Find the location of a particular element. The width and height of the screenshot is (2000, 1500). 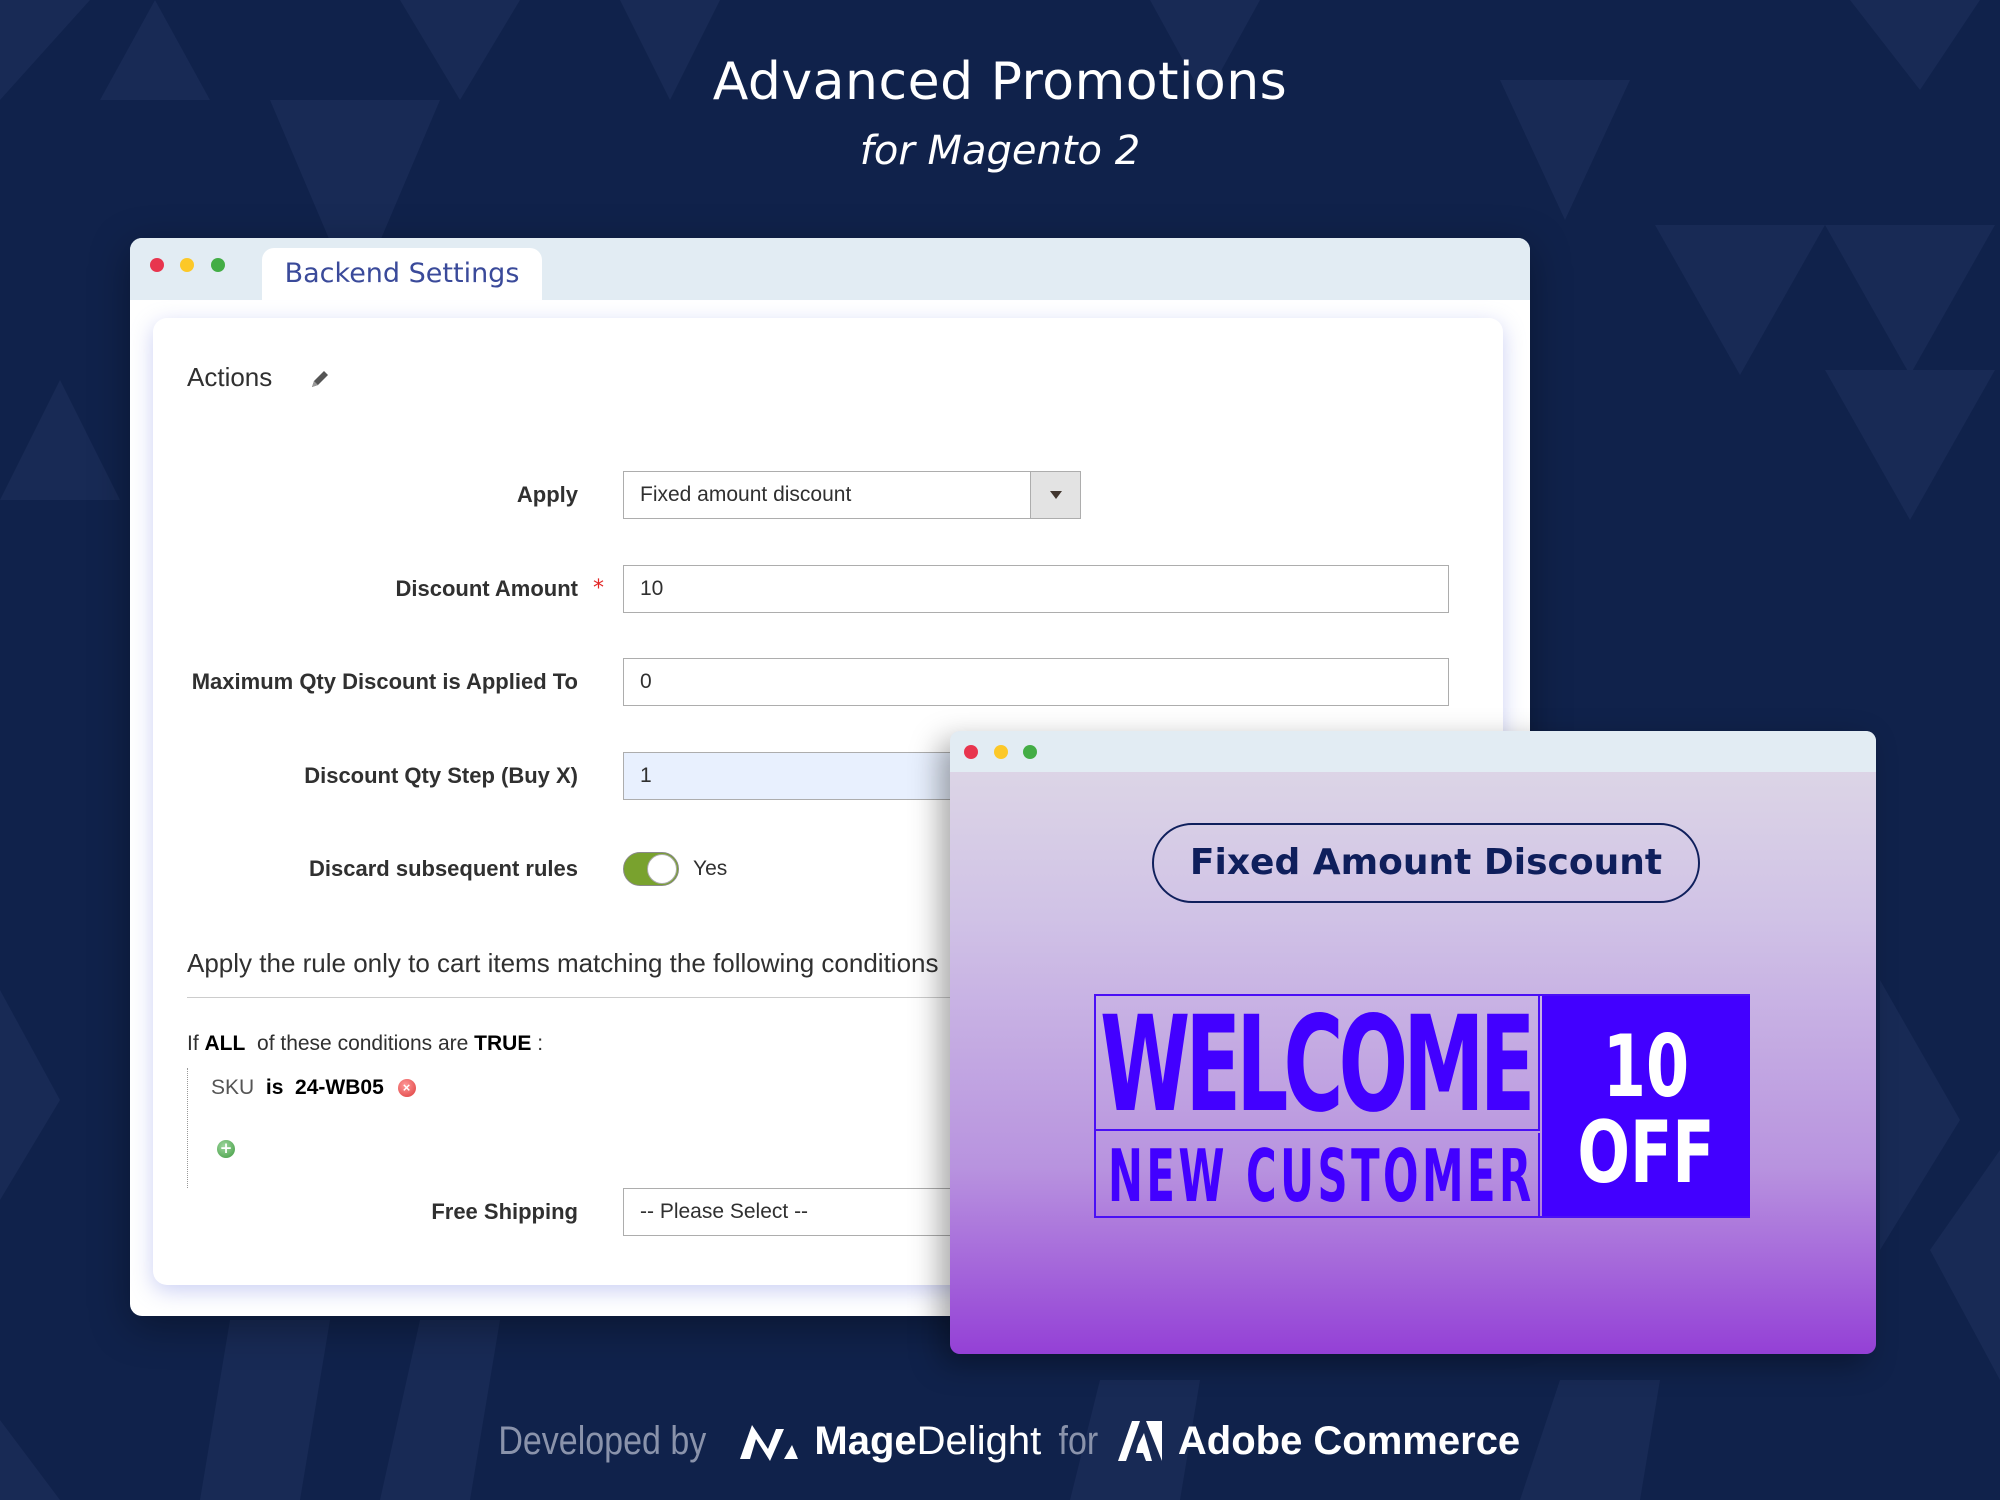

free-shipping-label: Free Shipping is located at coordinates (504, 1211).